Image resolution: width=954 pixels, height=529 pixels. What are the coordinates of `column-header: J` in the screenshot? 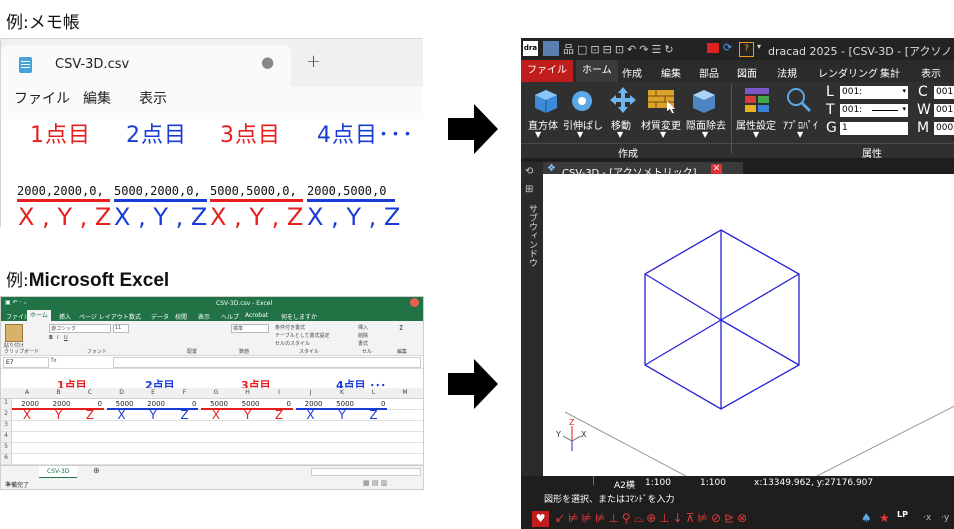 It's located at (311, 392).